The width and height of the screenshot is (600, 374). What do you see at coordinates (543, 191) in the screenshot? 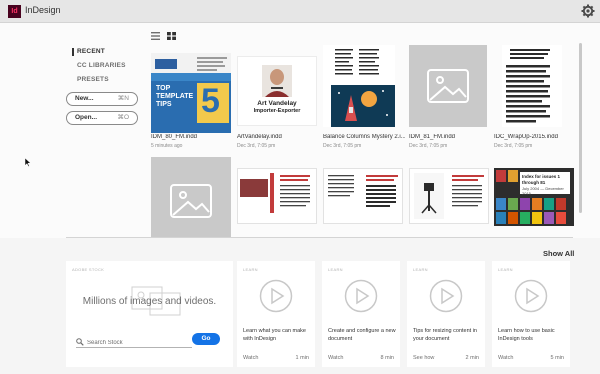
I see `magazine-index-dates: July 2004 — December 2015` at bounding box center [543, 191].